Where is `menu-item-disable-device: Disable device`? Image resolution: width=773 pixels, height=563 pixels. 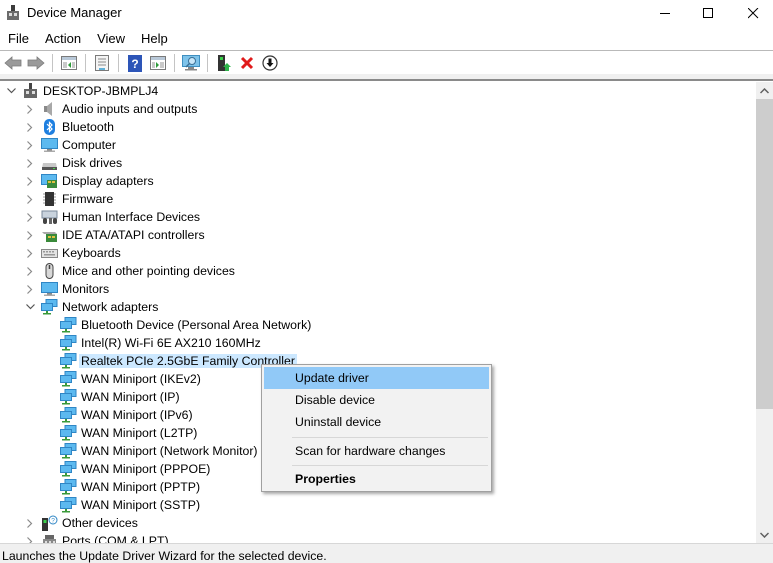 menu-item-disable-device: Disable device is located at coordinates (376, 400).